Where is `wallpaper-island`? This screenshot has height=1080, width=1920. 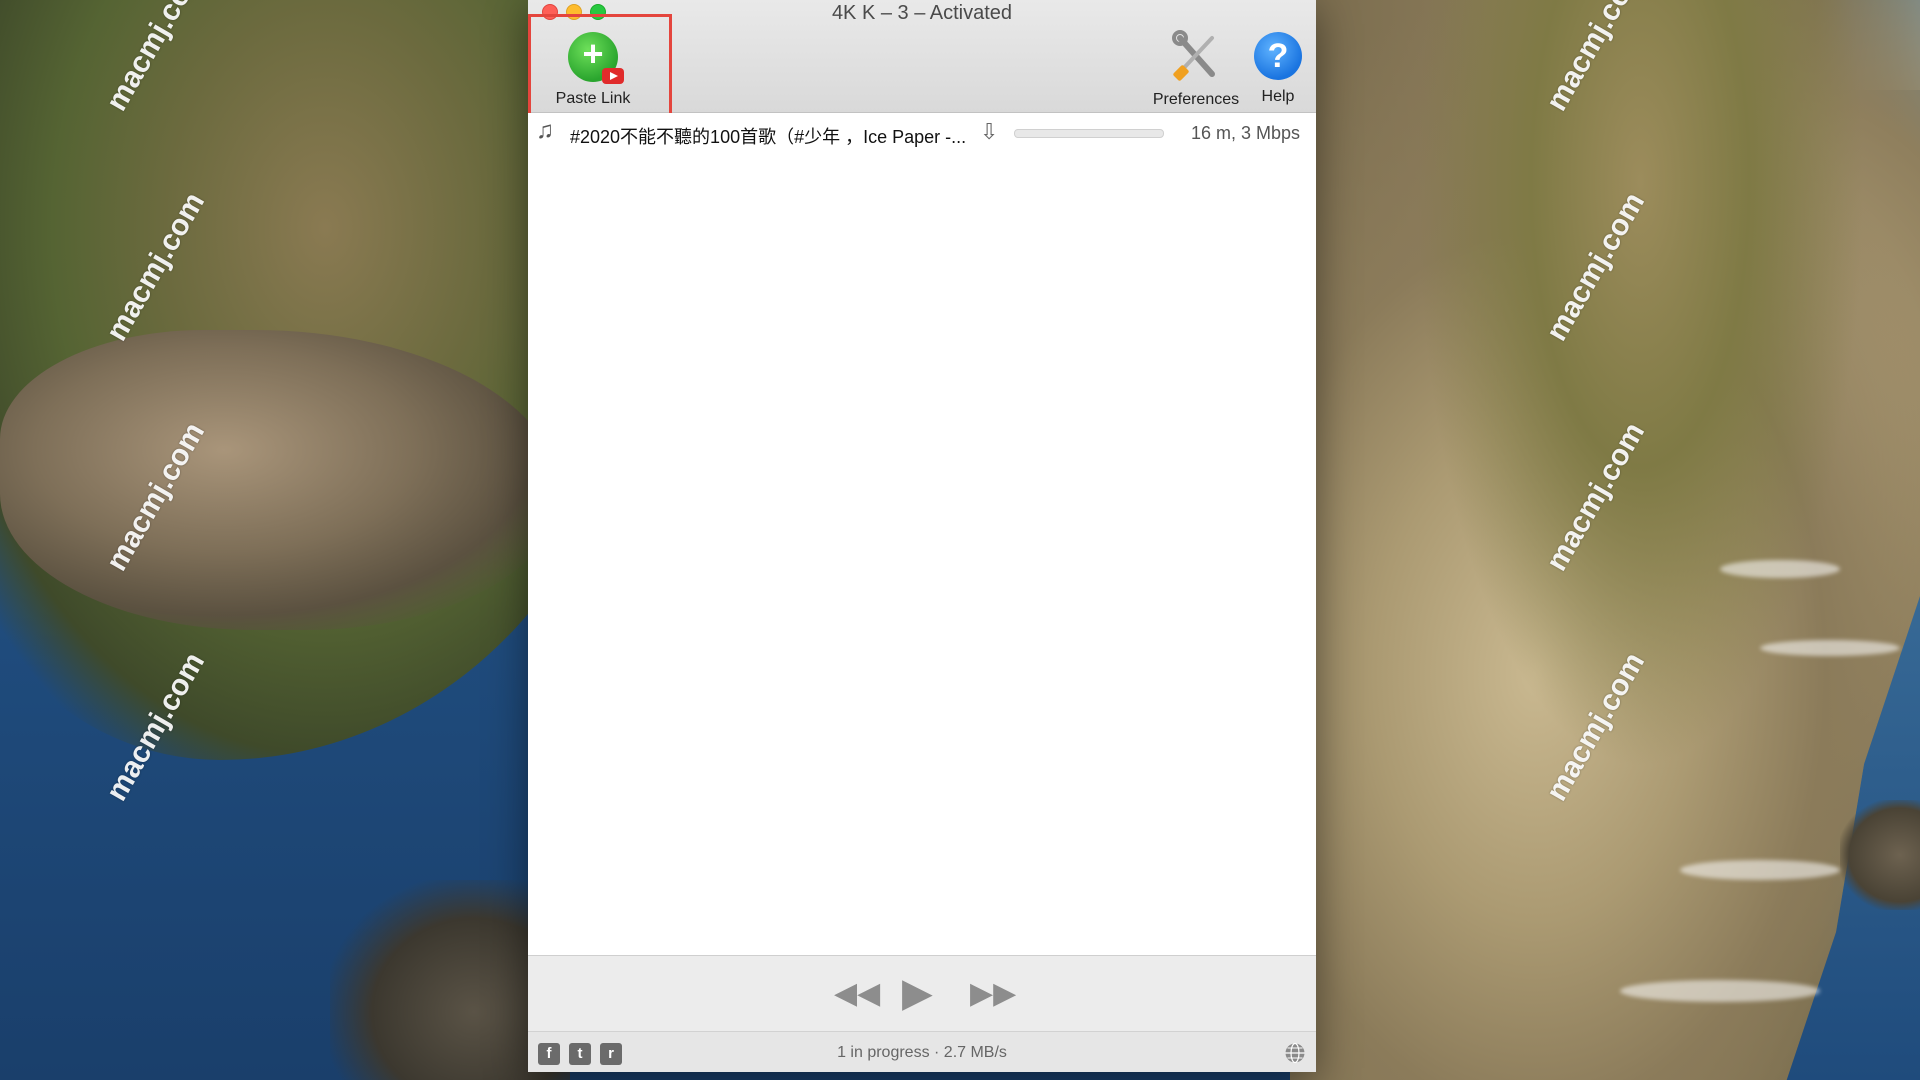
wallpaper-island is located at coordinates (1880, 855).